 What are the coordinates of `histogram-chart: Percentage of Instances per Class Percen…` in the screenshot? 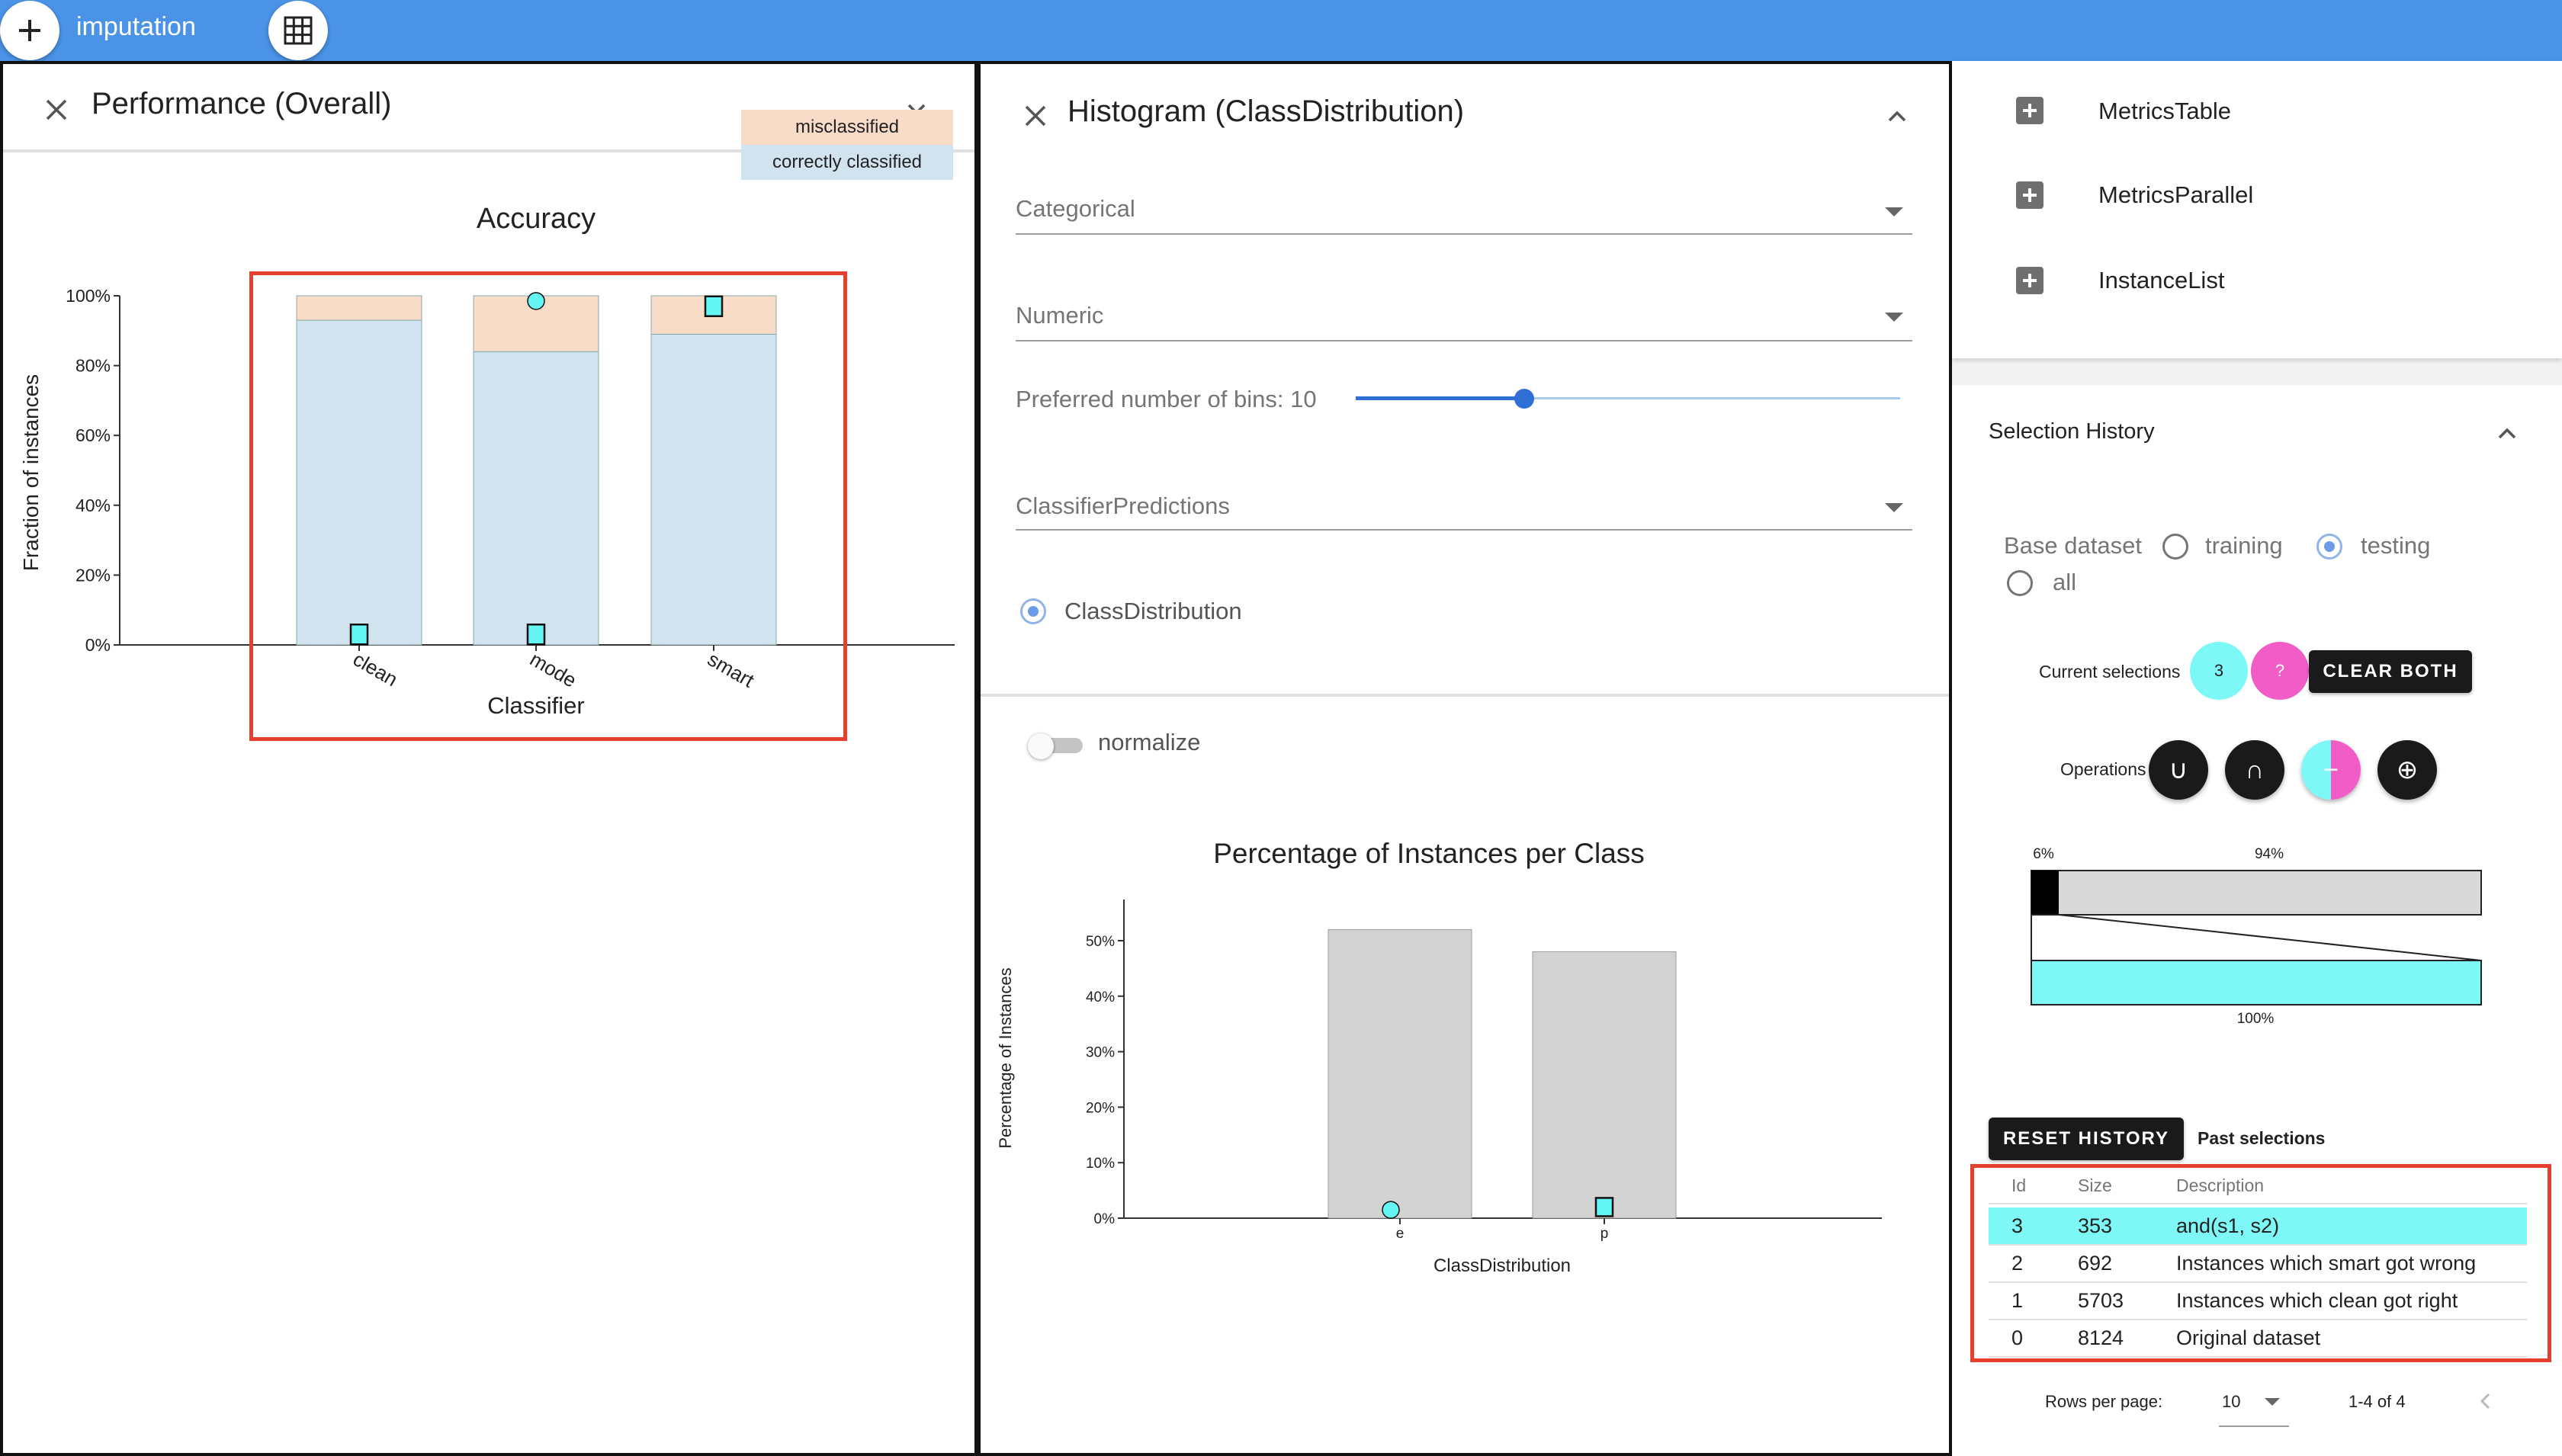 It's located at (1439, 1057).